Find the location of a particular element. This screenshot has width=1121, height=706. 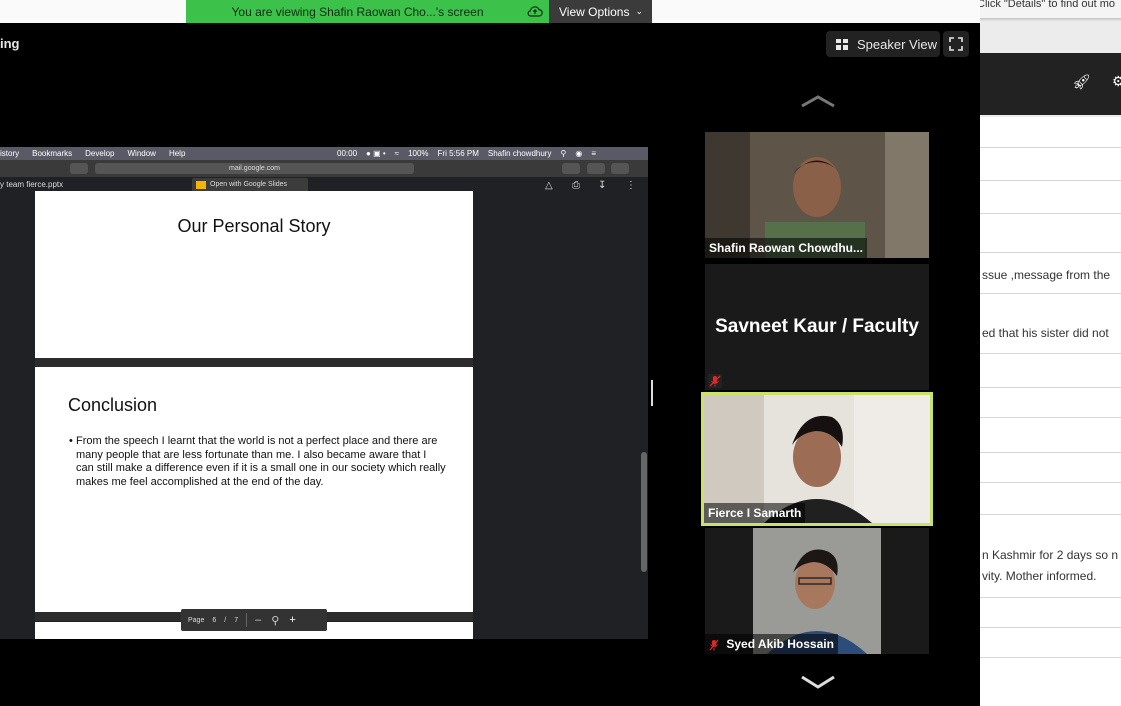

total-pages: 7 is located at coordinates (236, 620).